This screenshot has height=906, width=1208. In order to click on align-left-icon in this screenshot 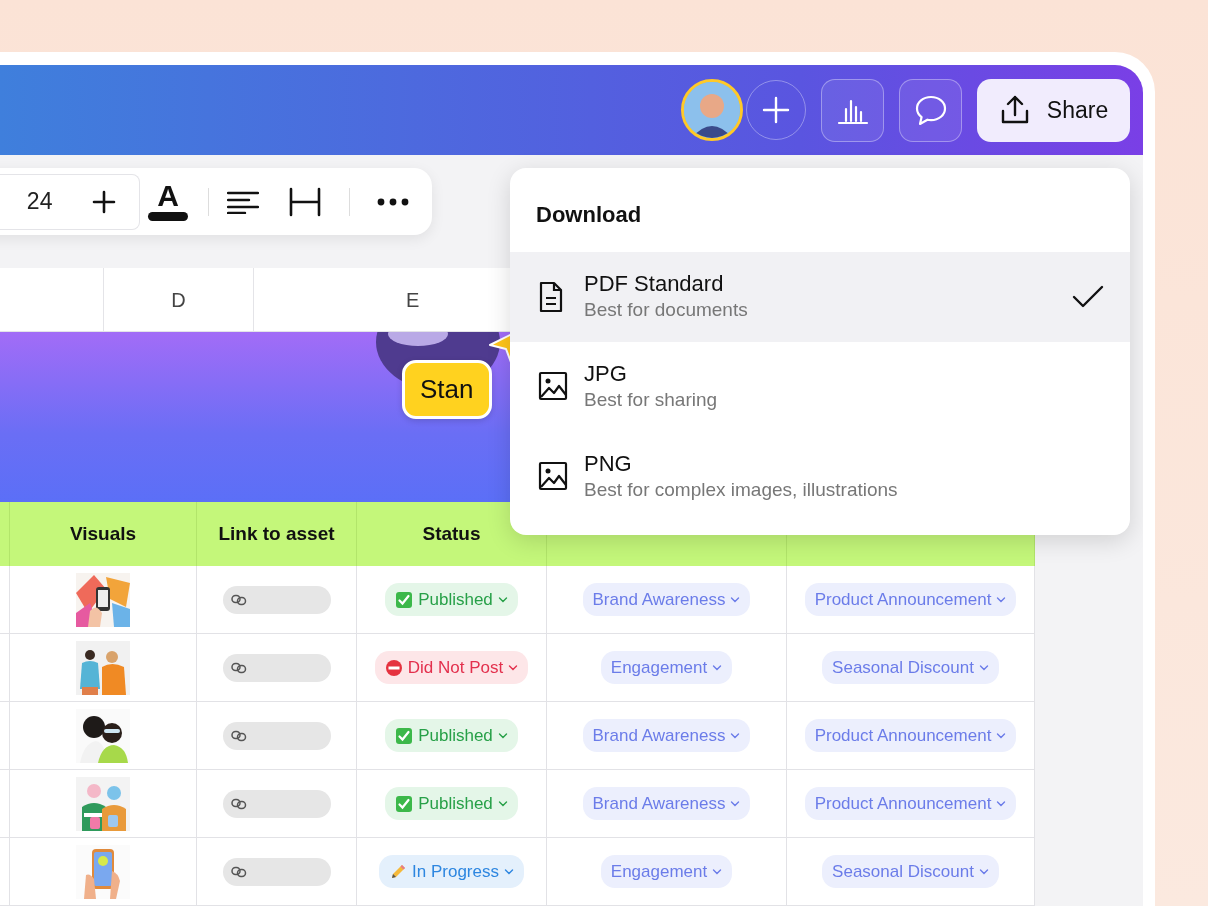, I will do `click(243, 201)`.